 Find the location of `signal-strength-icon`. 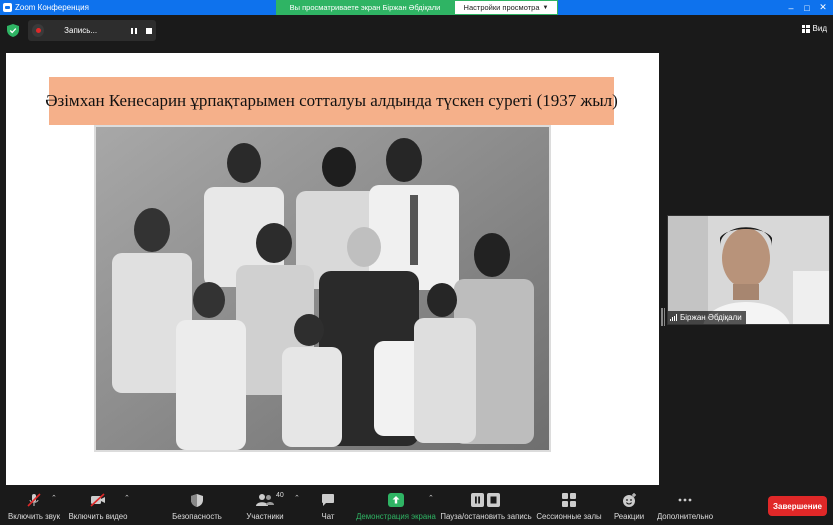

signal-strength-icon is located at coordinates (673, 317).